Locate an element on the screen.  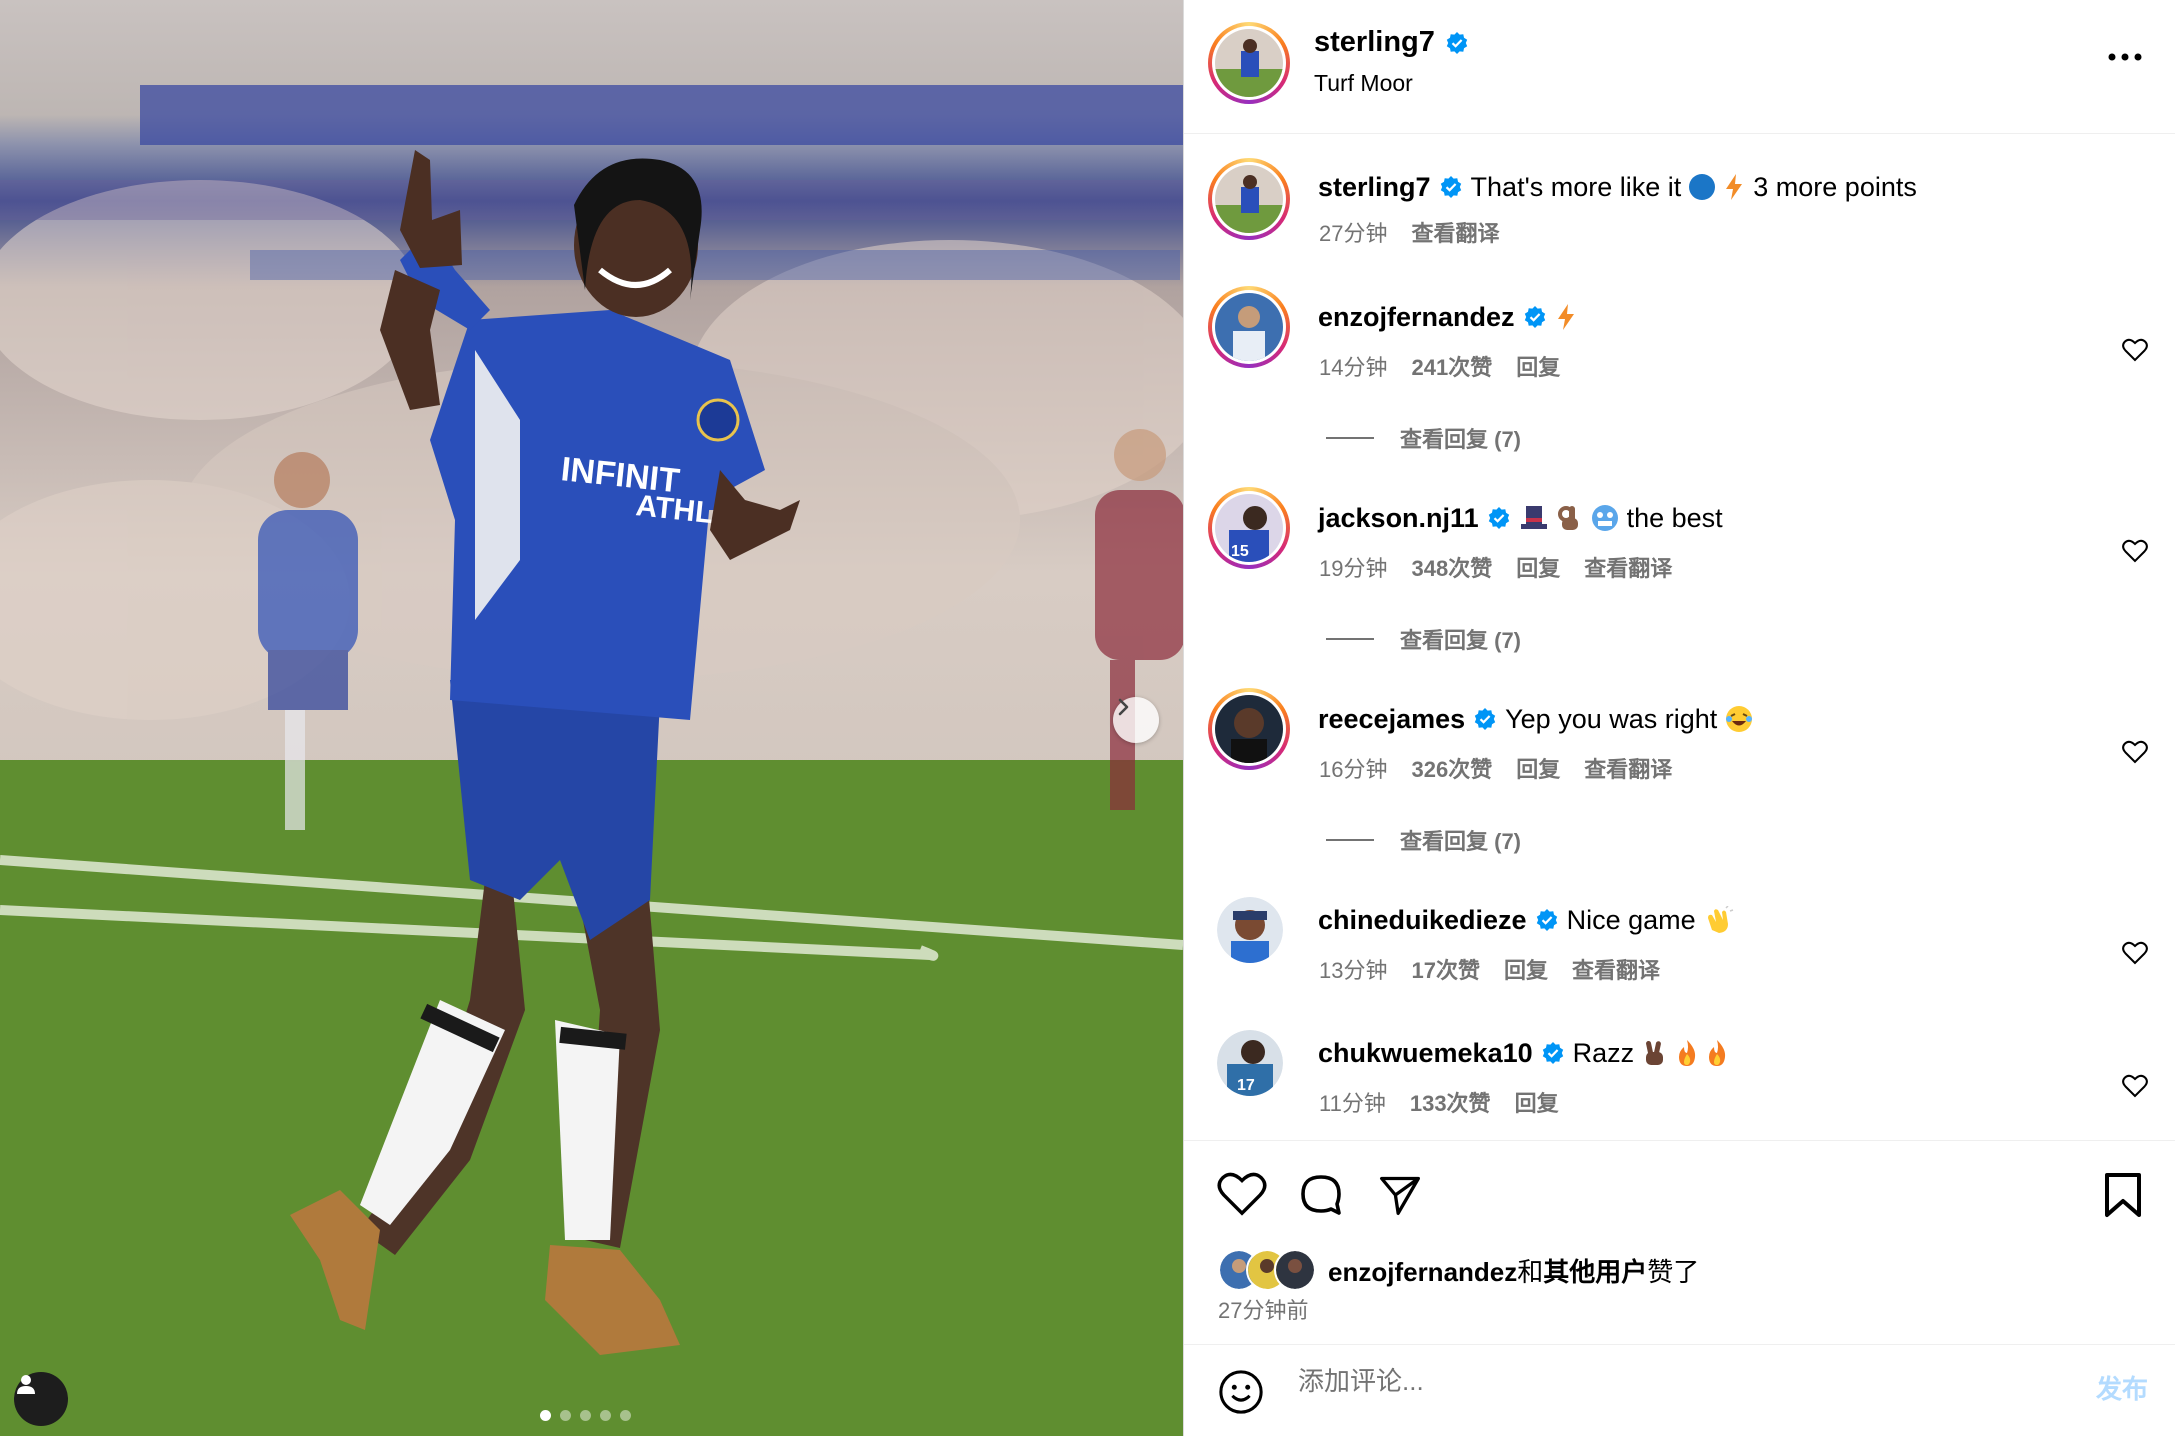
comment-username: sterling7 is located at coordinates (1374, 187).